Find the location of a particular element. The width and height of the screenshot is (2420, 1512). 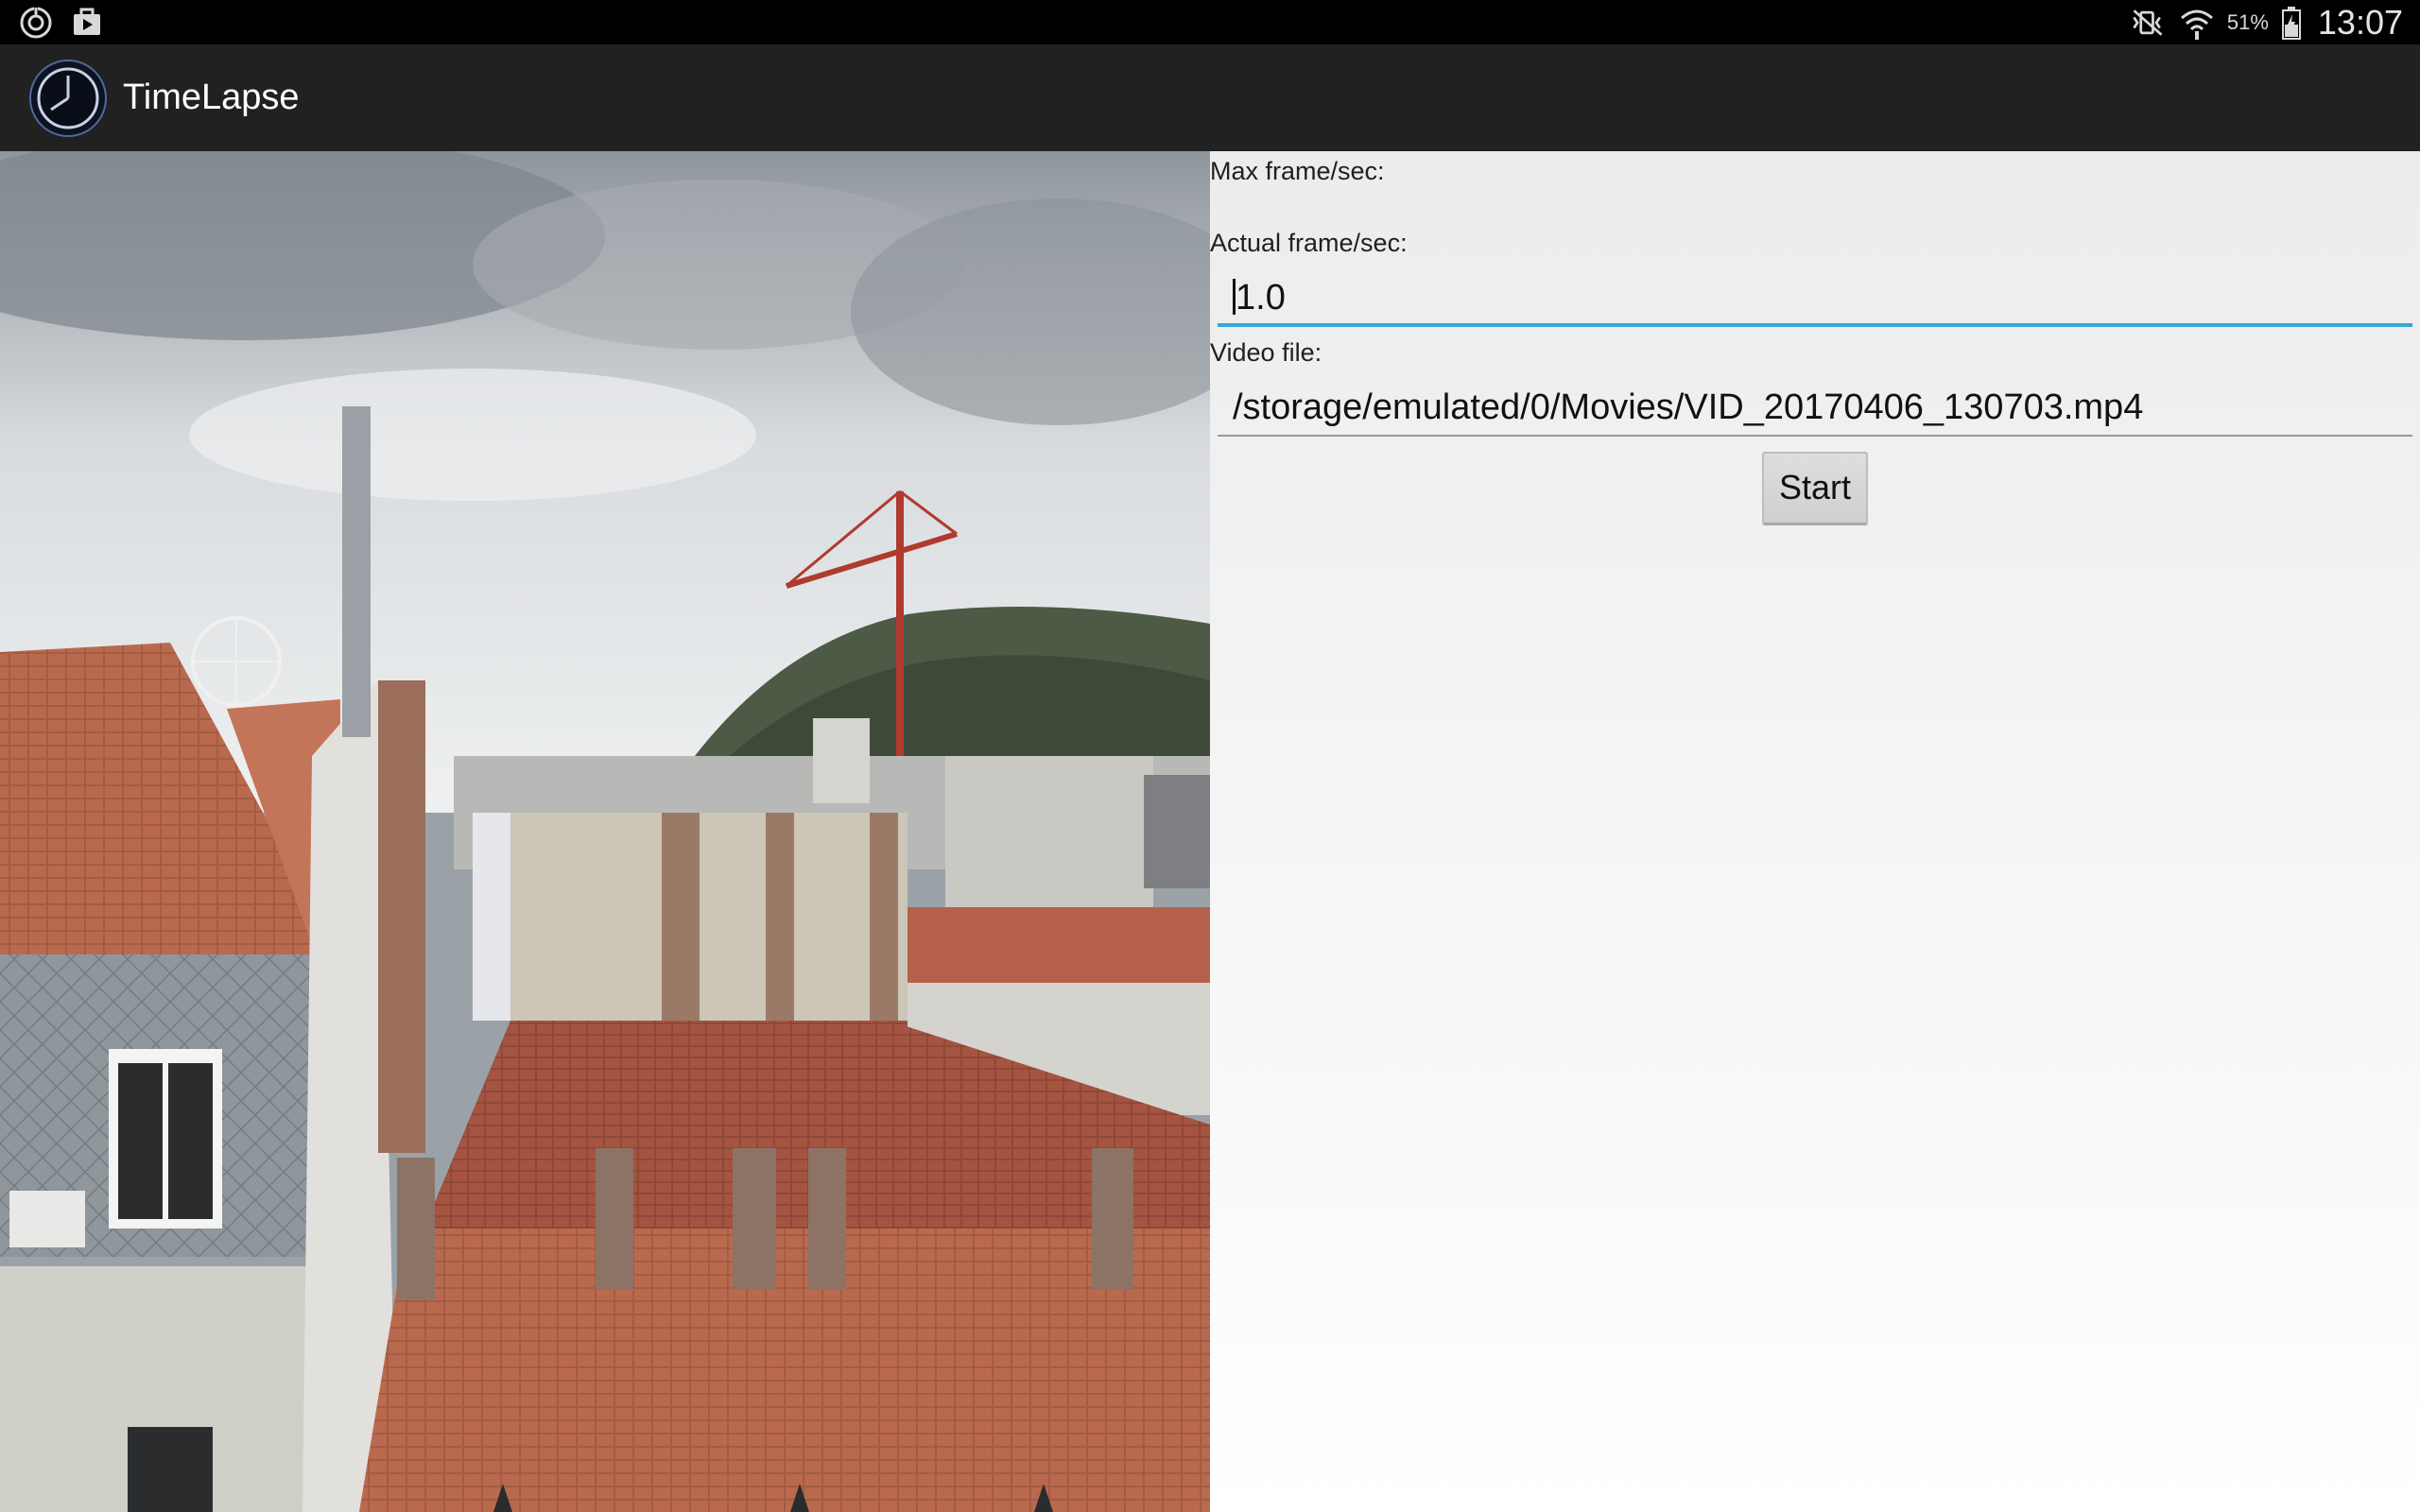

app-title: TimeLapse is located at coordinates (211, 97).